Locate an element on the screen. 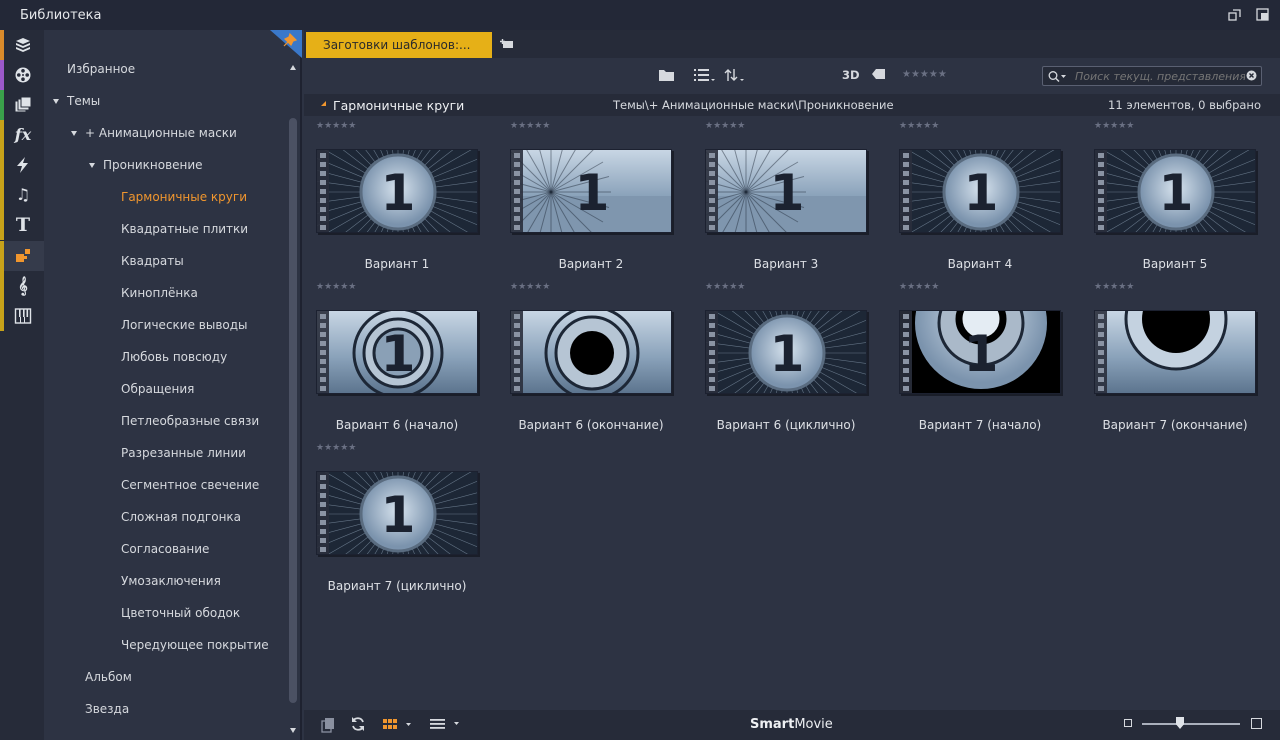 This screenshot has width=1280, height=740. tree-scrollbar is located at coordinates (293, 410).